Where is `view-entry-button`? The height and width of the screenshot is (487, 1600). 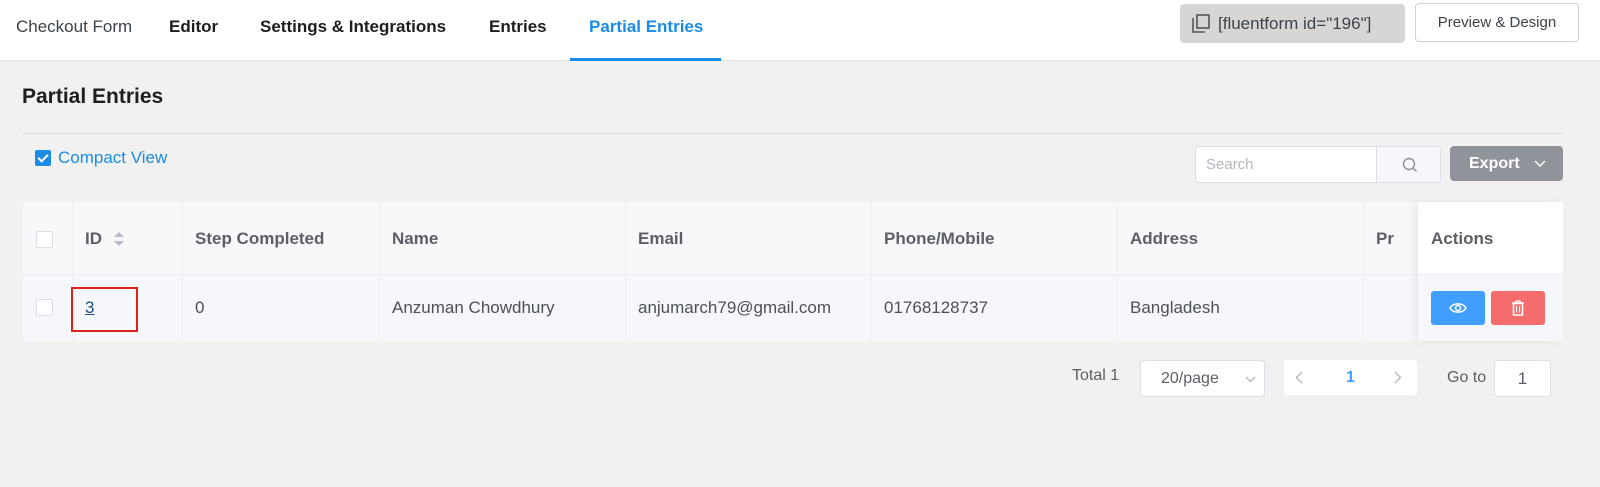 view-entry-button is located at coordinates (1458, 308).